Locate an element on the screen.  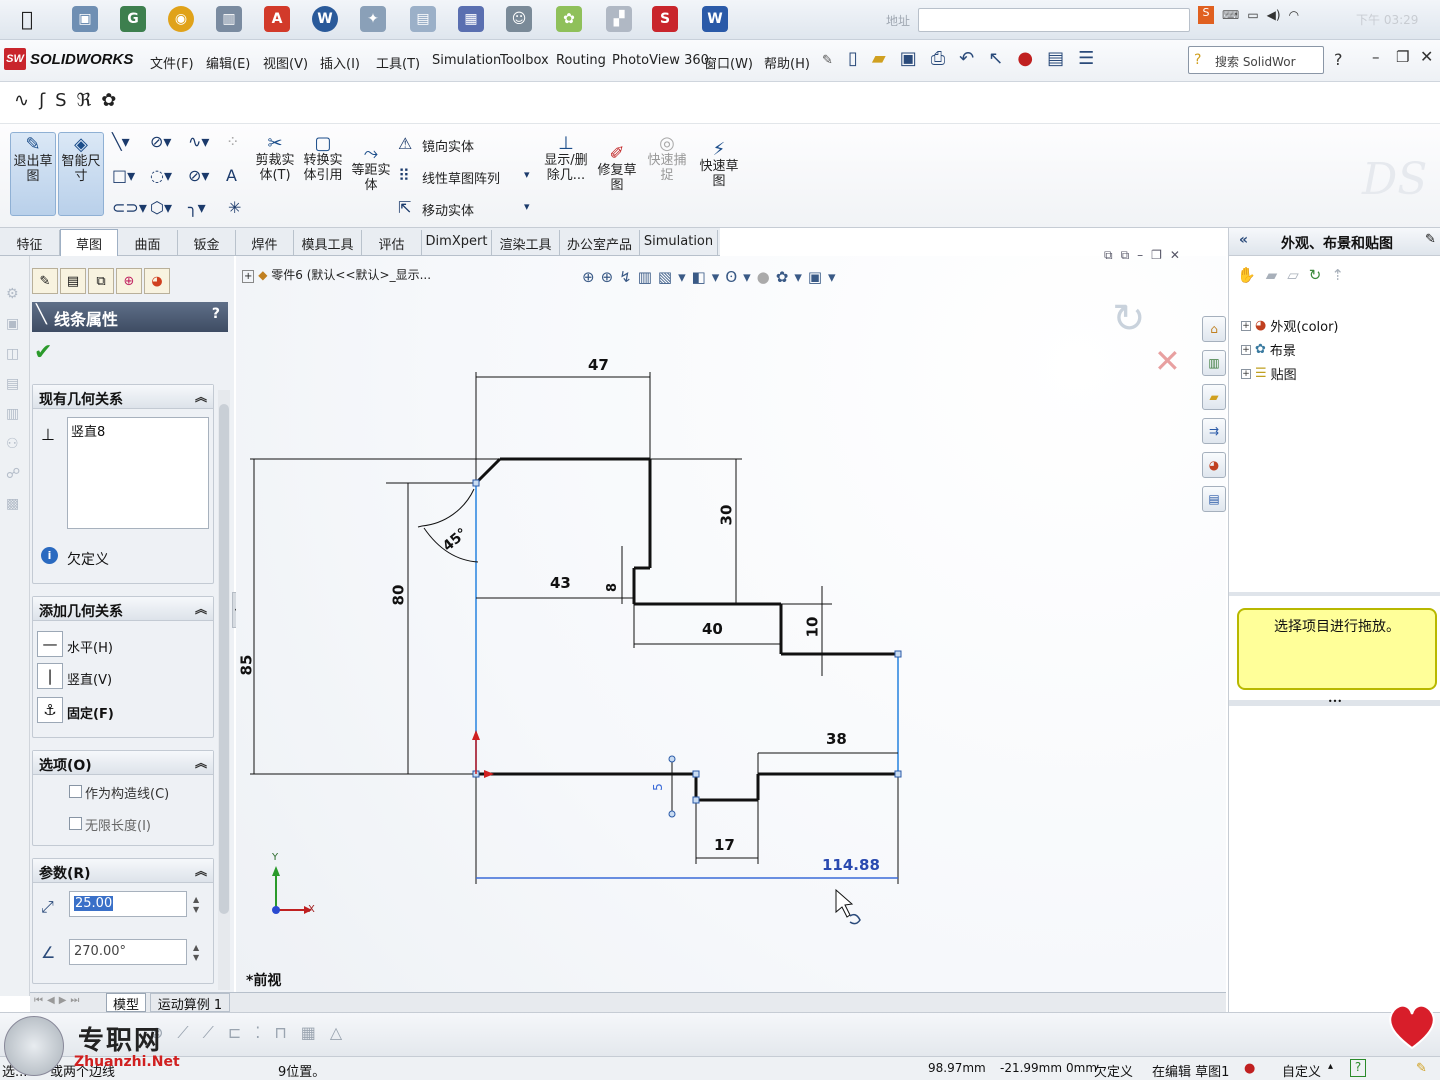
slot-tool-icon: ⊂⊃▾ is located at coordinates (129, 207).